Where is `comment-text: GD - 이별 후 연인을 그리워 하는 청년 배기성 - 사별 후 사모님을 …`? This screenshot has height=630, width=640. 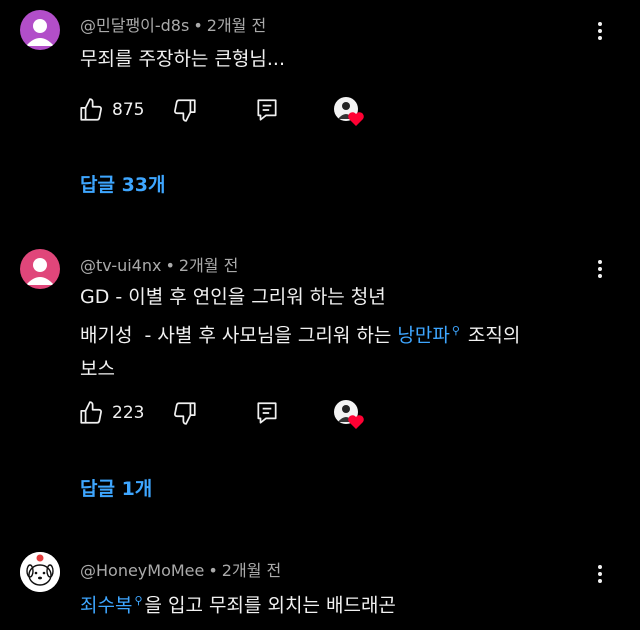
comment-text: GD - 이별 후 연인을 그리워 하는 청년 배기성 - 사별 후 사모님을 … is located at coordinates (300, 333).